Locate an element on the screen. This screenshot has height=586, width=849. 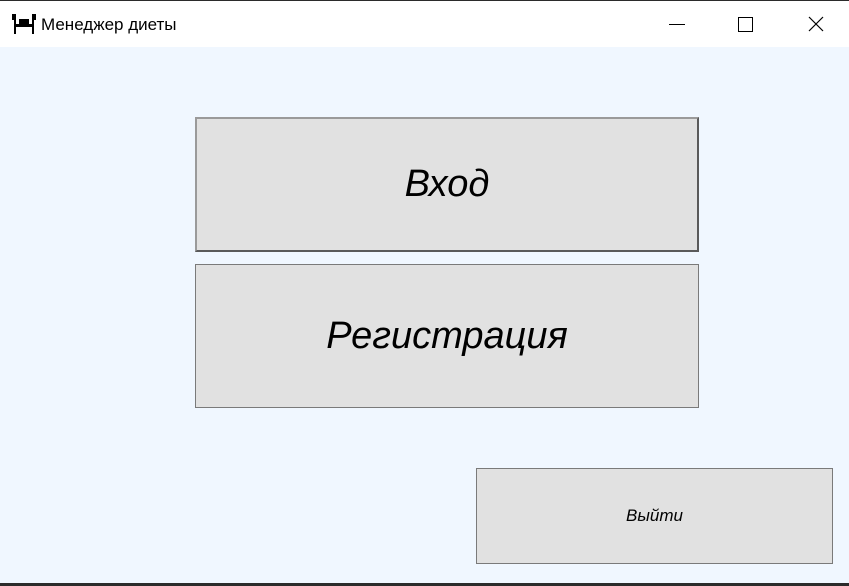
register-button-label: Регистрация is located at coordinates (447, 335).